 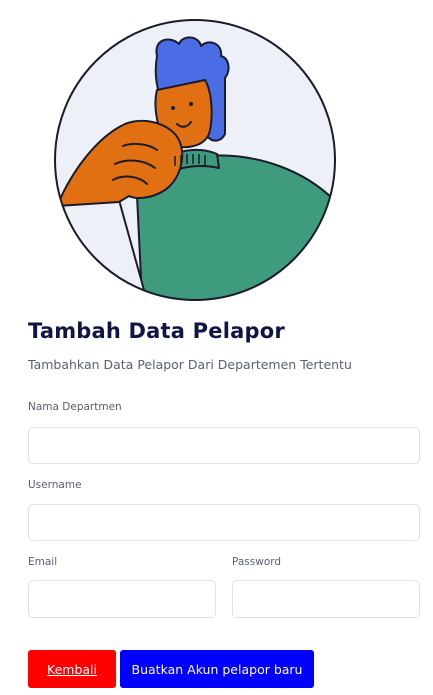 I want to click on username-input, so click(x=224, y=522).